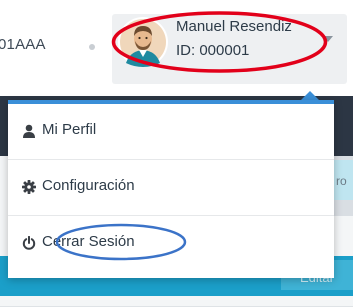 This screenshot has height=307, width=353. I want to click on background-partial-text: ro, so click(341, 181).